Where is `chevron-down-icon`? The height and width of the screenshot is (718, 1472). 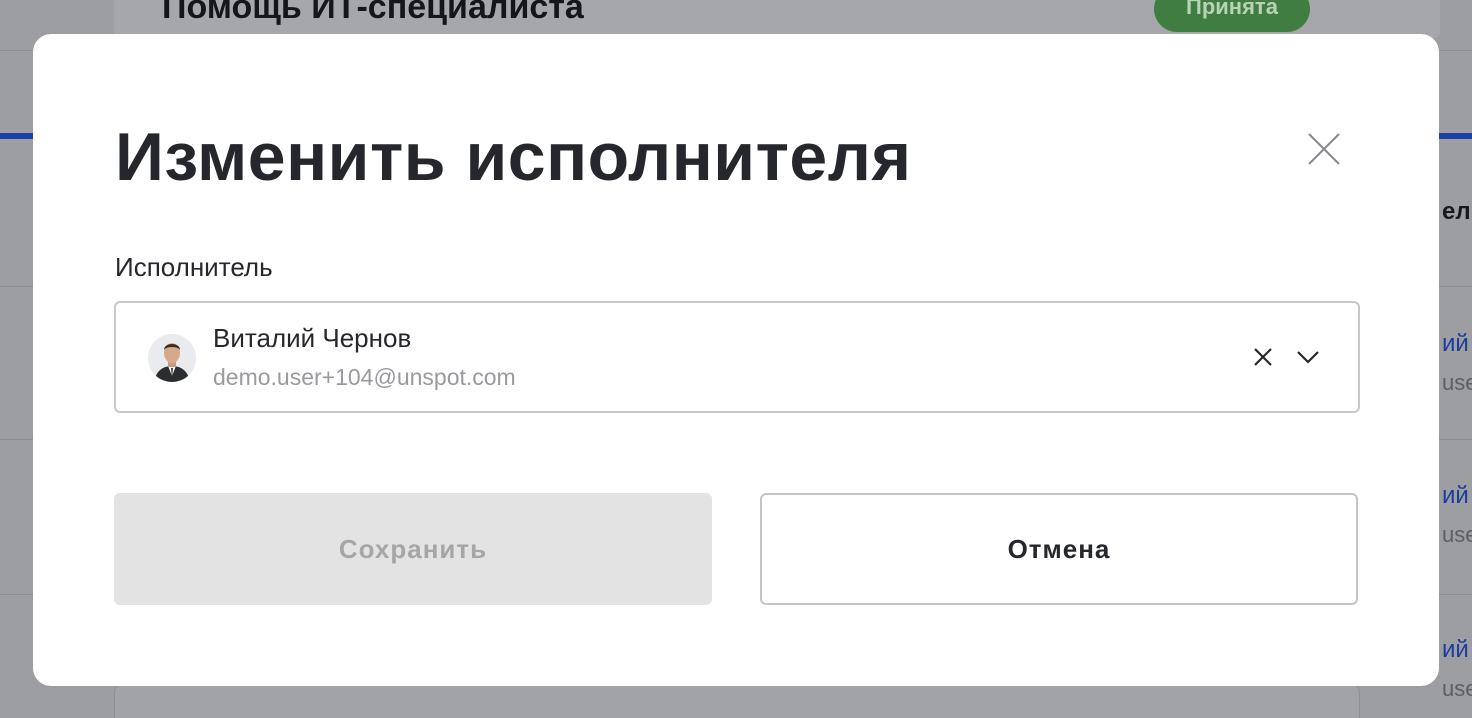
chevron-down-icon is located at coordinates (1308, 357).